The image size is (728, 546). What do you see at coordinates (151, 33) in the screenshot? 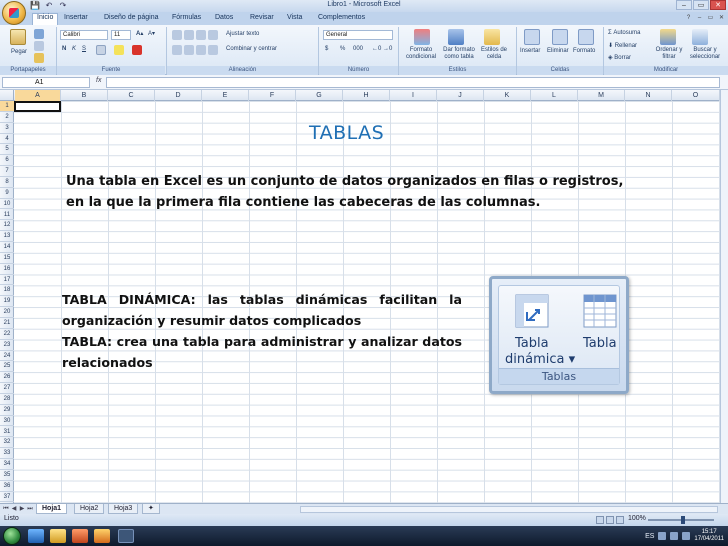
I see `shrink-font-icon: A▾` at bounding box center [151, 33].